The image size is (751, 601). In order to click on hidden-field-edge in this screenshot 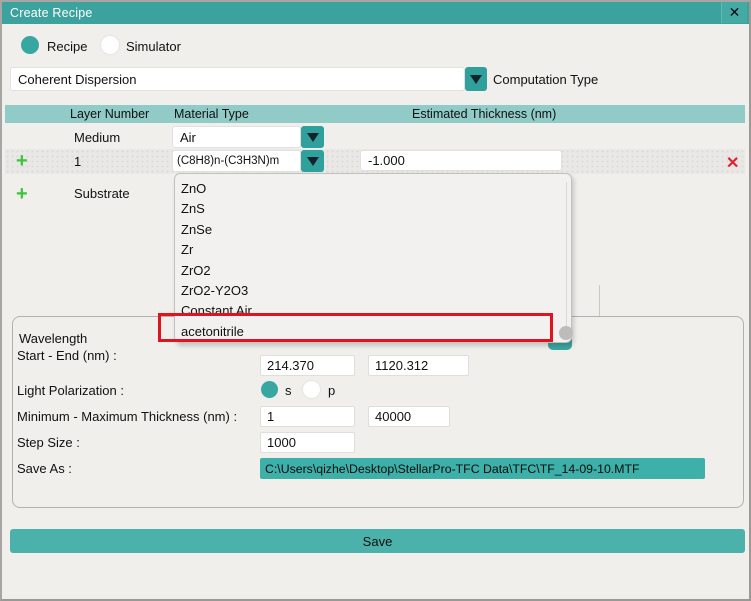, I will do `click(599, 300)`.